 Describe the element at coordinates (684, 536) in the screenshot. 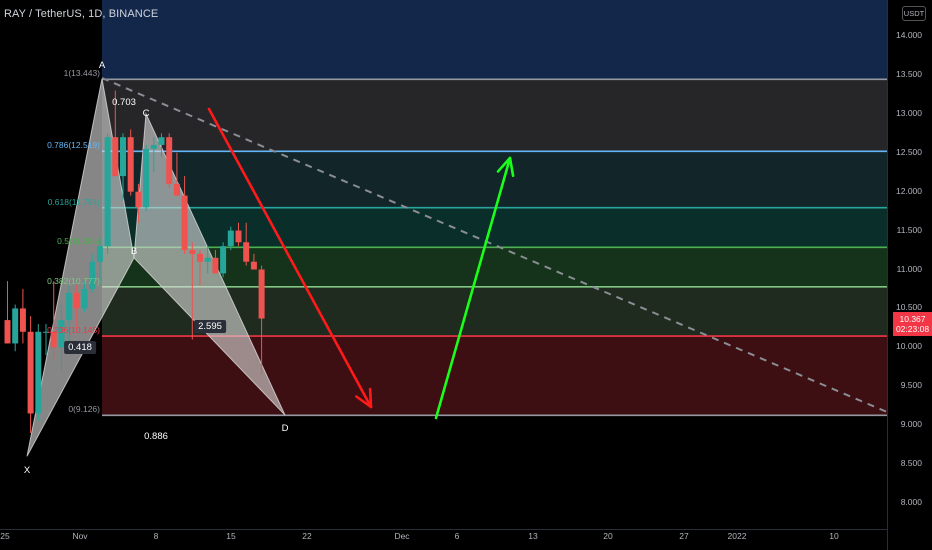

I see `time-axis-tick: 27` at that location.